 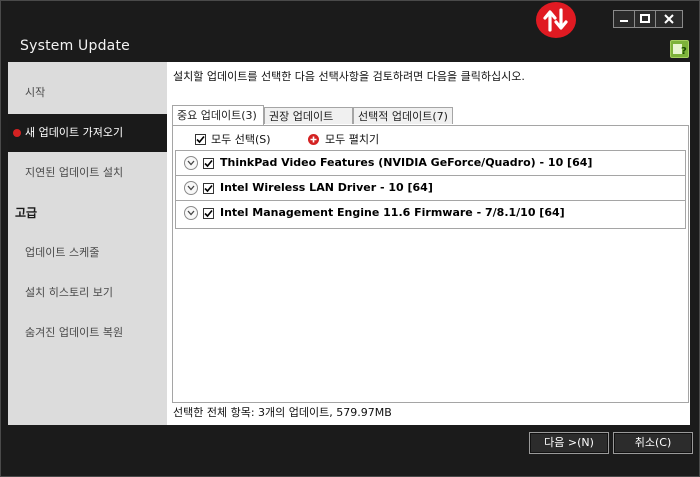 I want to click on sidebar-item-get-new-updates: 새 업데이트 가져오기, so click(x=87, y=133).